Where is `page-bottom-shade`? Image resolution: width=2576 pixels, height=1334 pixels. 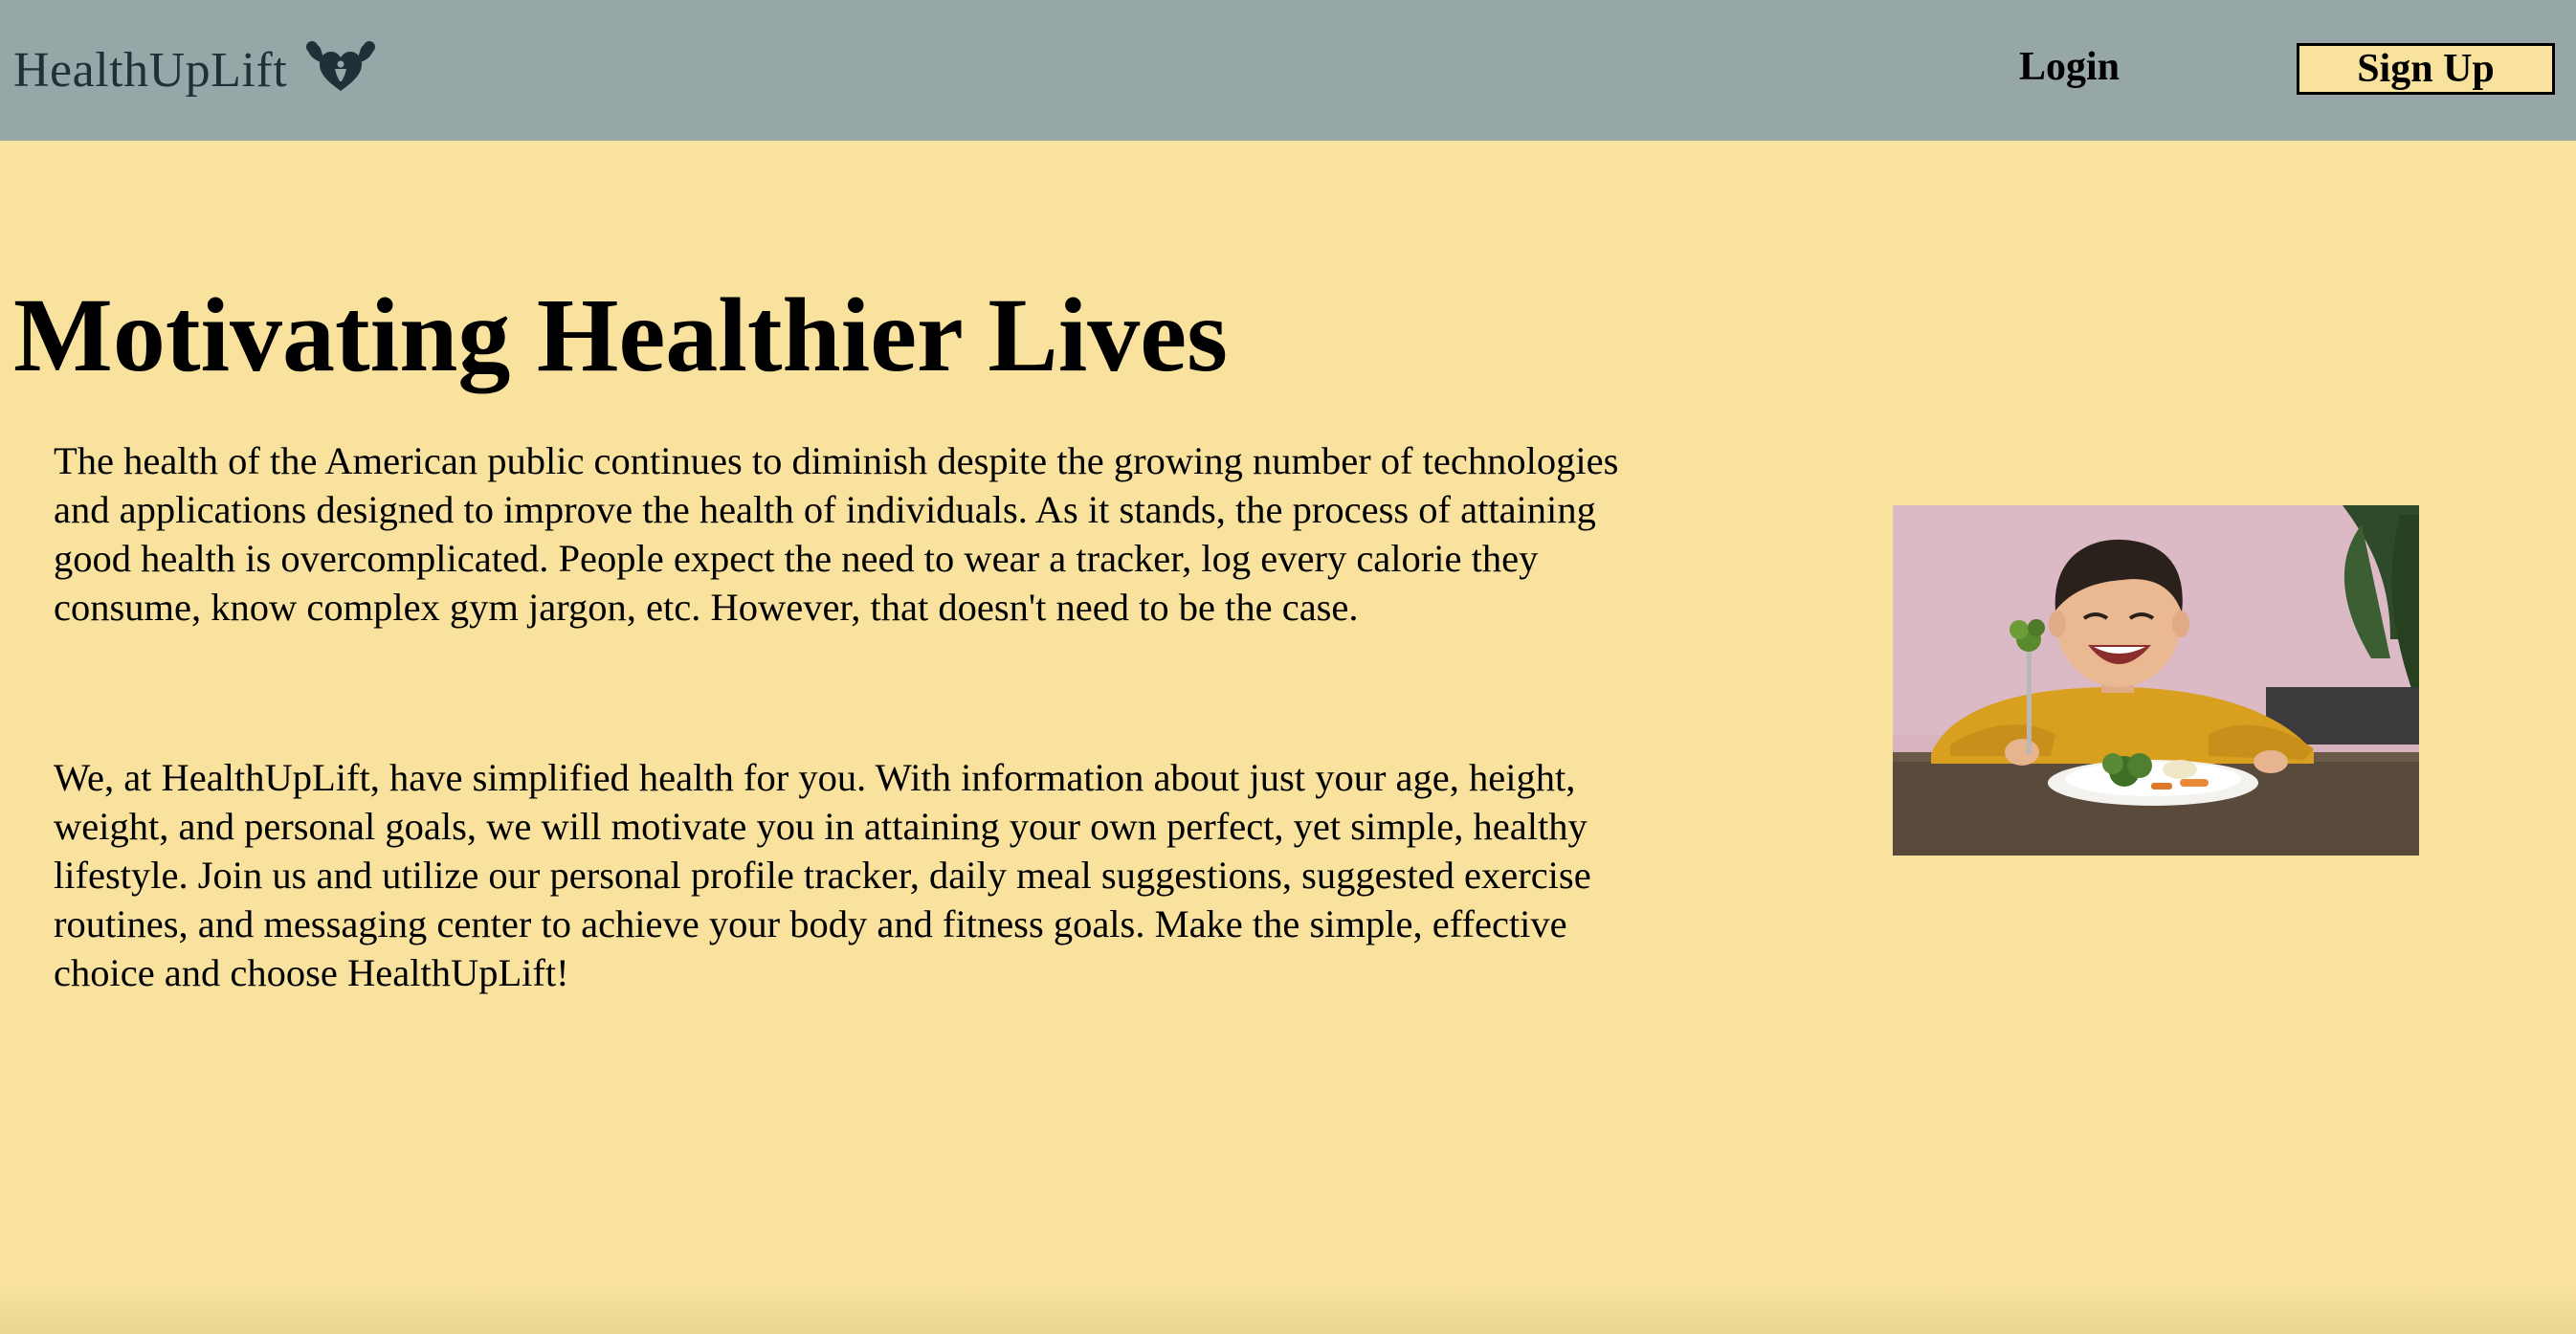 page-bottom-shade is located at coordinates (1288, 1308).